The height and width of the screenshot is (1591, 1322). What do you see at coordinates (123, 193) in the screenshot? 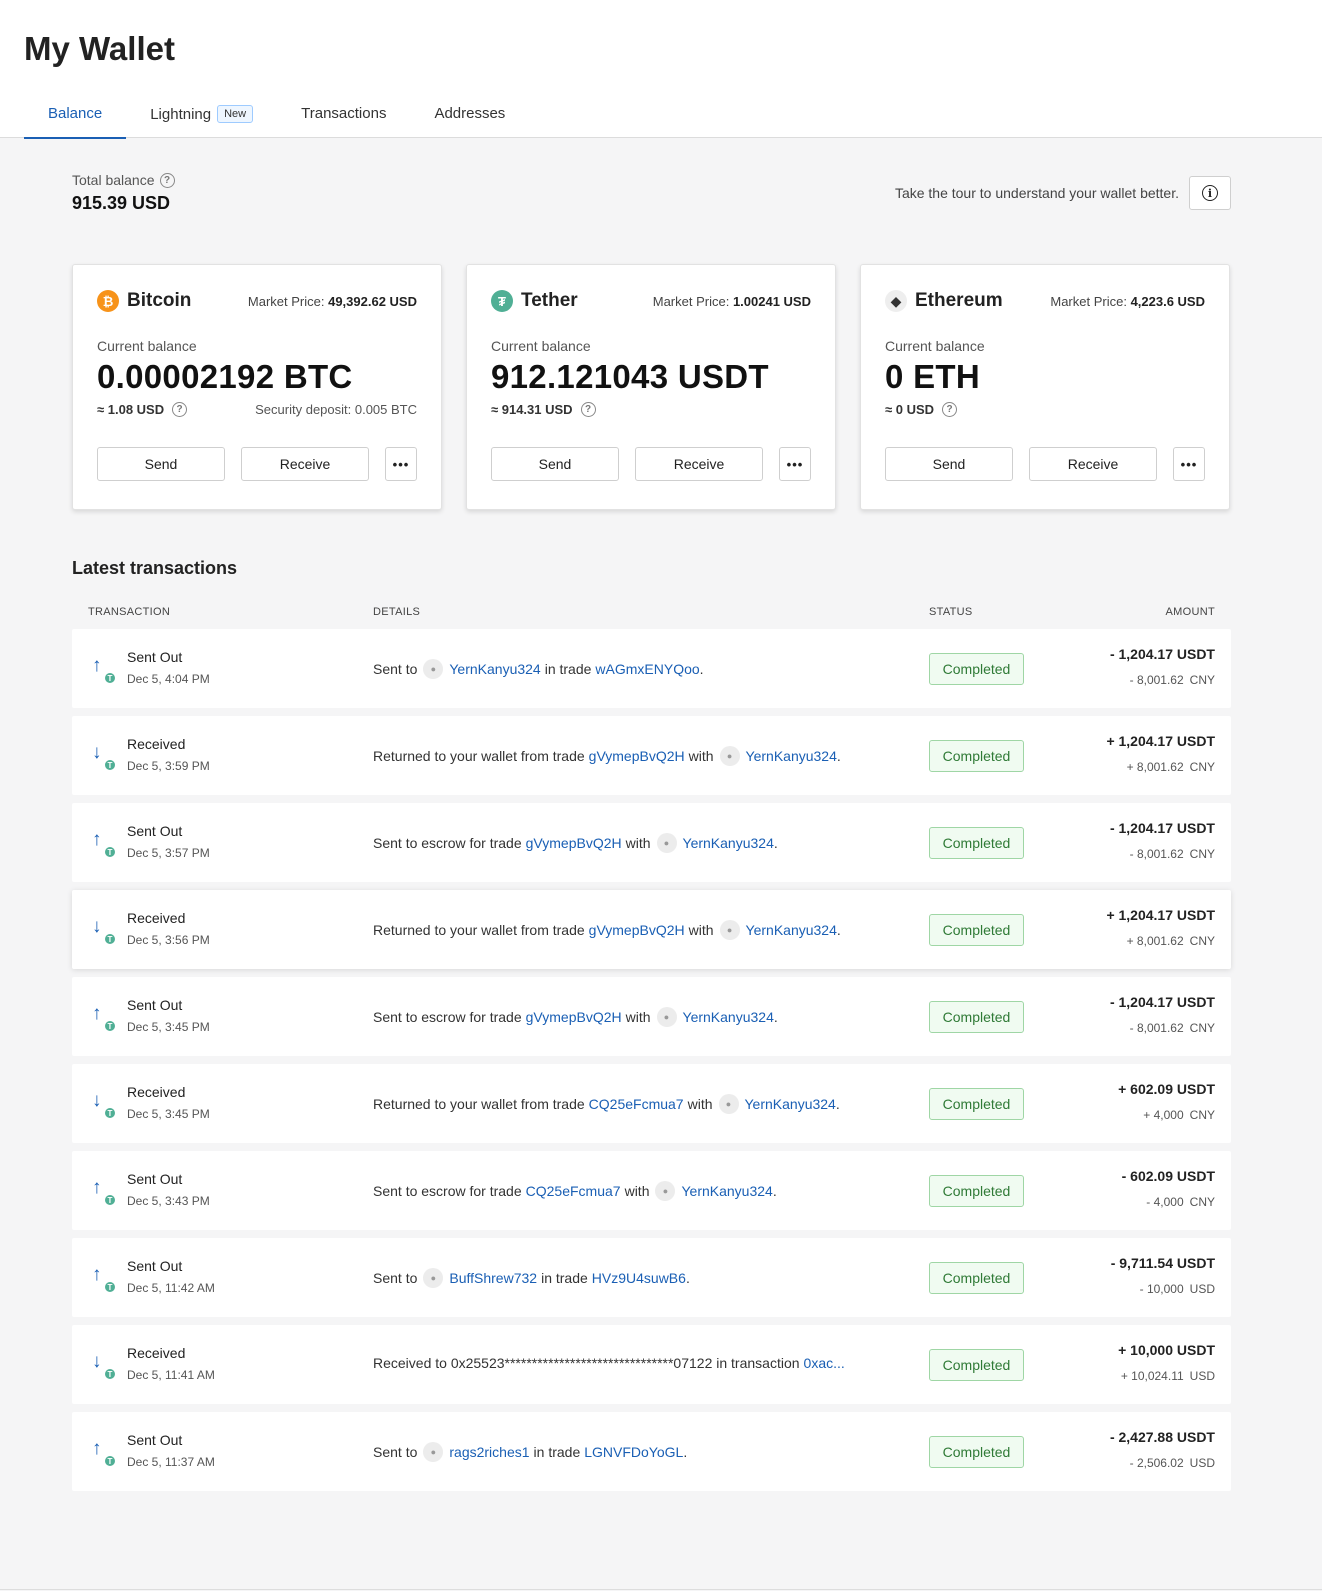
I see `total-balance: Total balance ? 915.39 USD` at bounding box center [123, 193].